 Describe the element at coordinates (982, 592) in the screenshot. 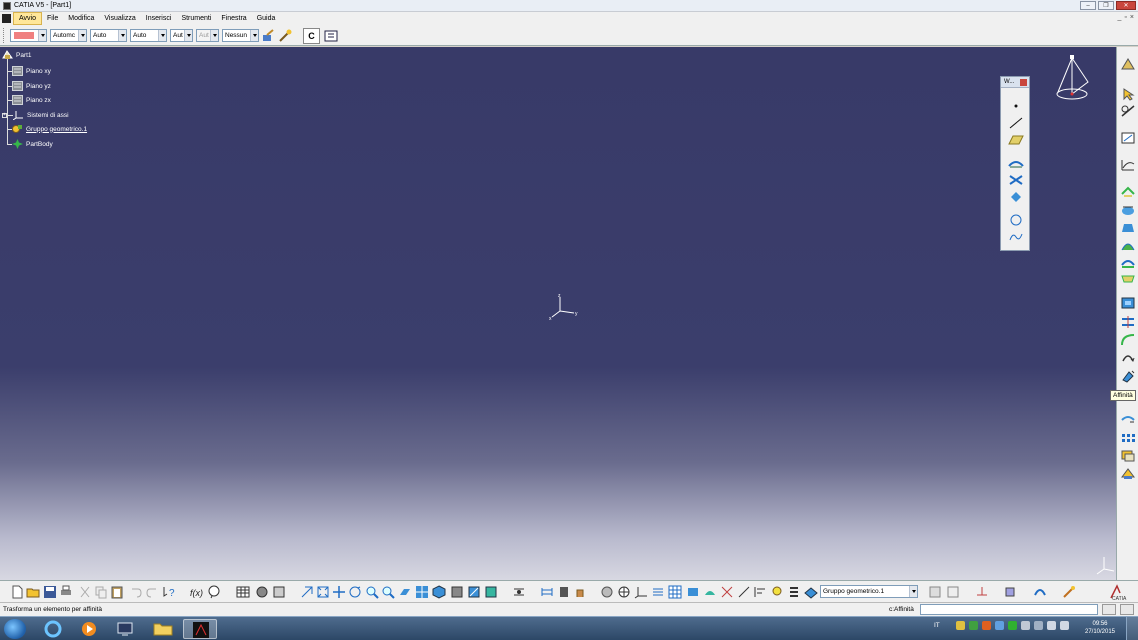

I see `stamp-icon` at that location.